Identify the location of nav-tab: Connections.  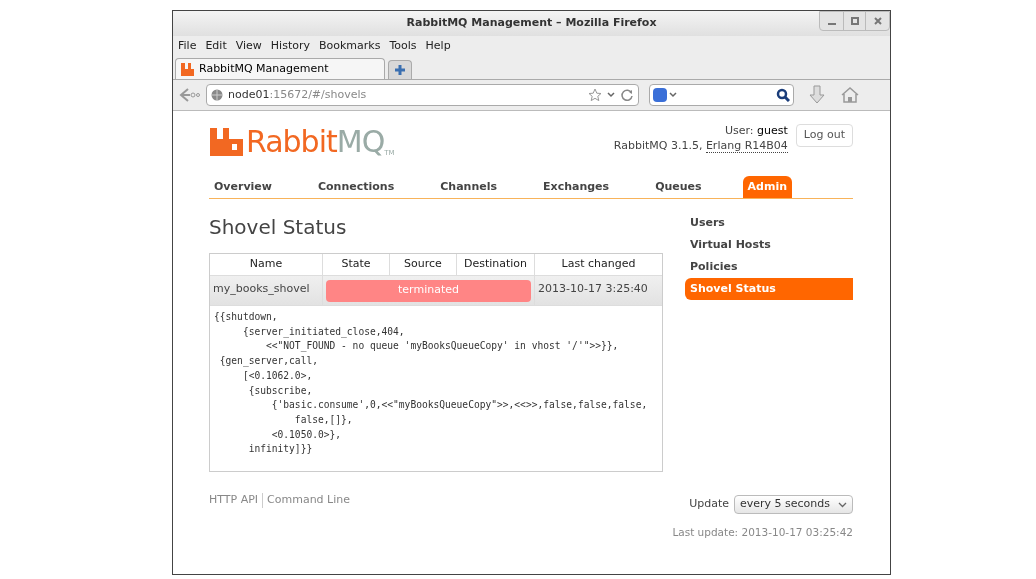
(356, 187).